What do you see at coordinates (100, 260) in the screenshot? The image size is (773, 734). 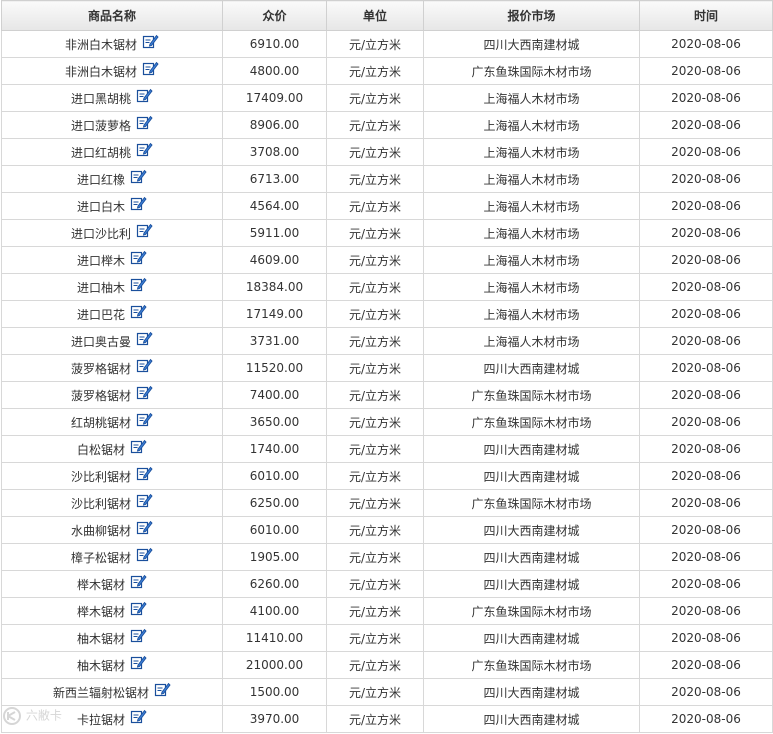 I see `product-name: 进口榉木` at bounding box center [100, 260].